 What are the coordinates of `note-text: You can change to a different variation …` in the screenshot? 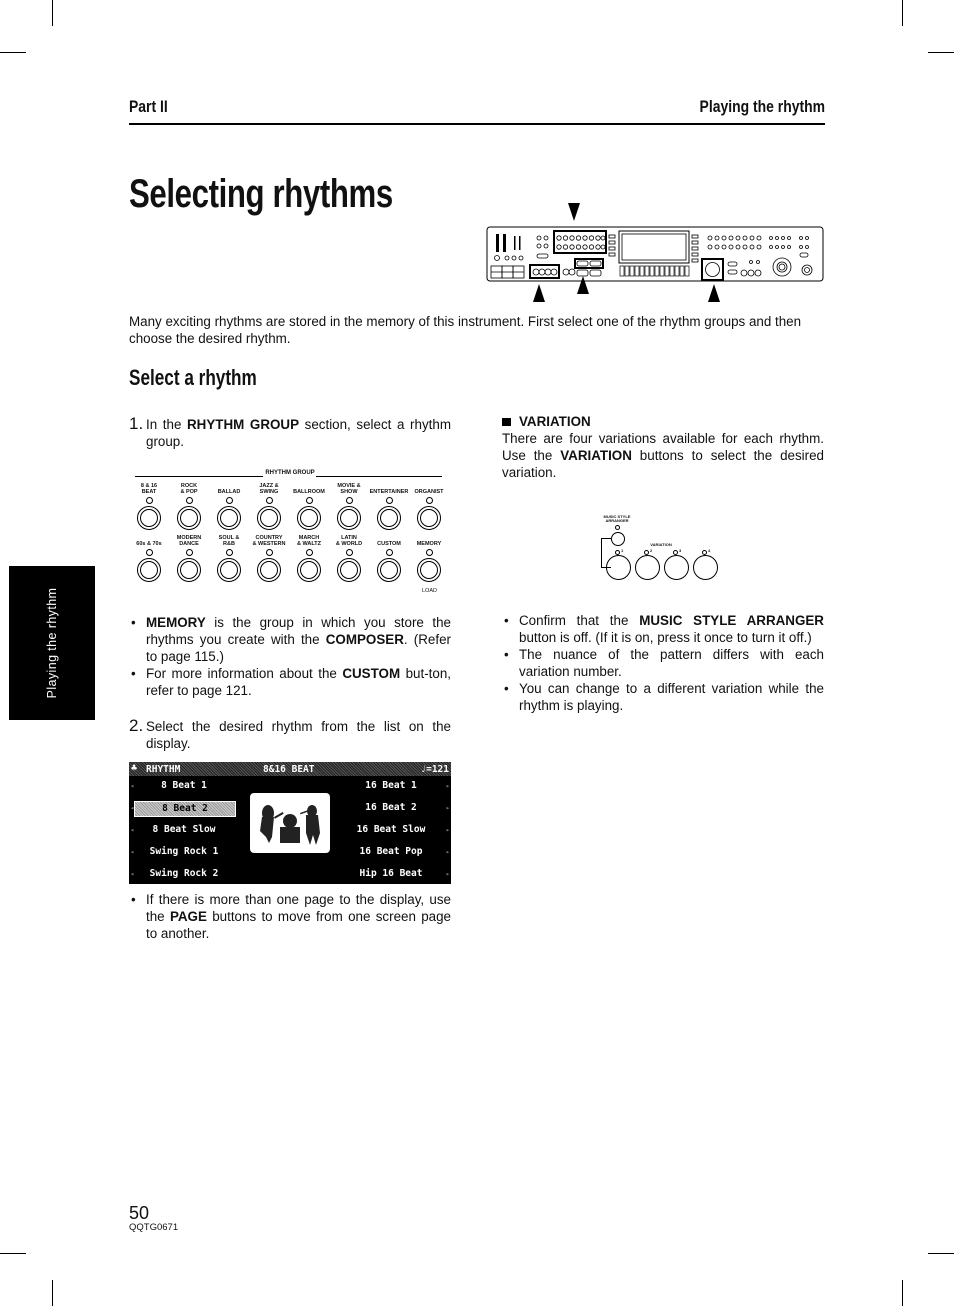 It's located at (671, 697).